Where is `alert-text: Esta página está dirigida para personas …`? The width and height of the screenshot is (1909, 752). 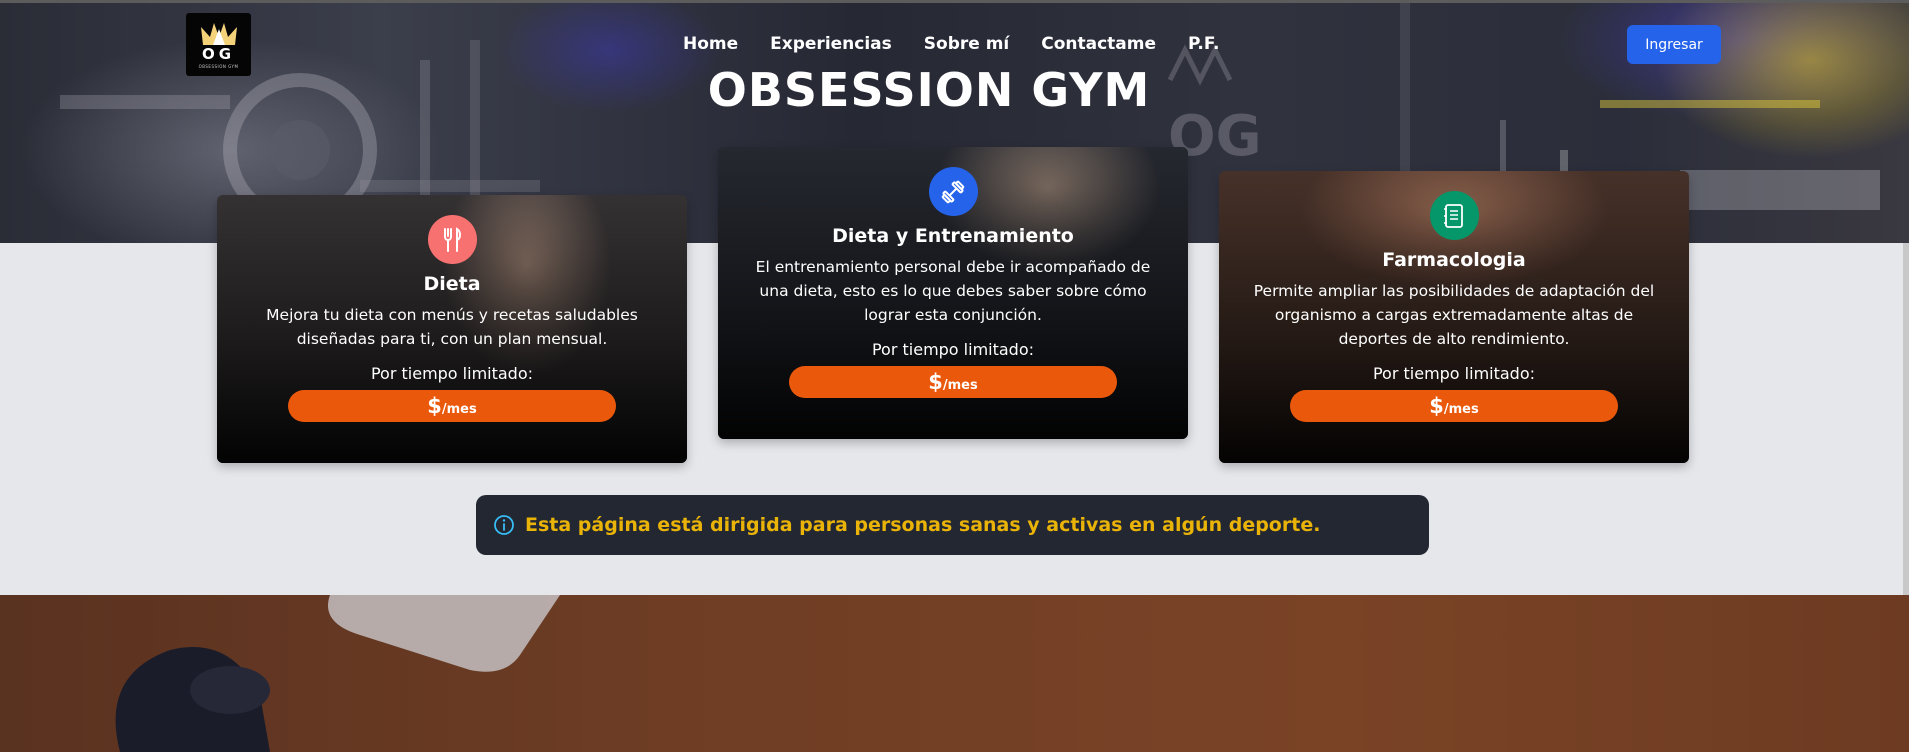
alert-text: Esta página está dirigida para personas … is located at coordinates (923, 525).